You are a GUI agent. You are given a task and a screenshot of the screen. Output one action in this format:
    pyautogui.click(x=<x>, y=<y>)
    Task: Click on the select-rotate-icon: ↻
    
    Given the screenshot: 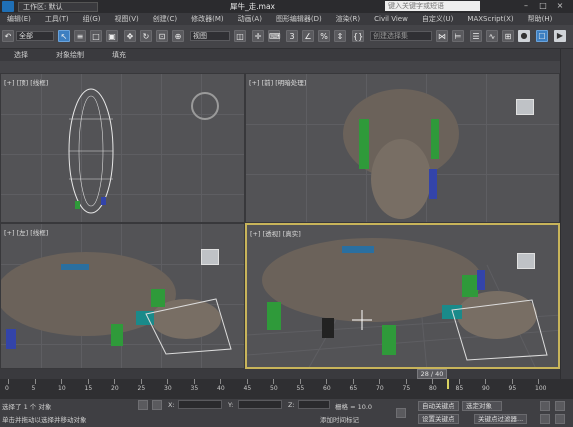 What is the action you would take?
    pyautogui.click(x=146, y=36)
    